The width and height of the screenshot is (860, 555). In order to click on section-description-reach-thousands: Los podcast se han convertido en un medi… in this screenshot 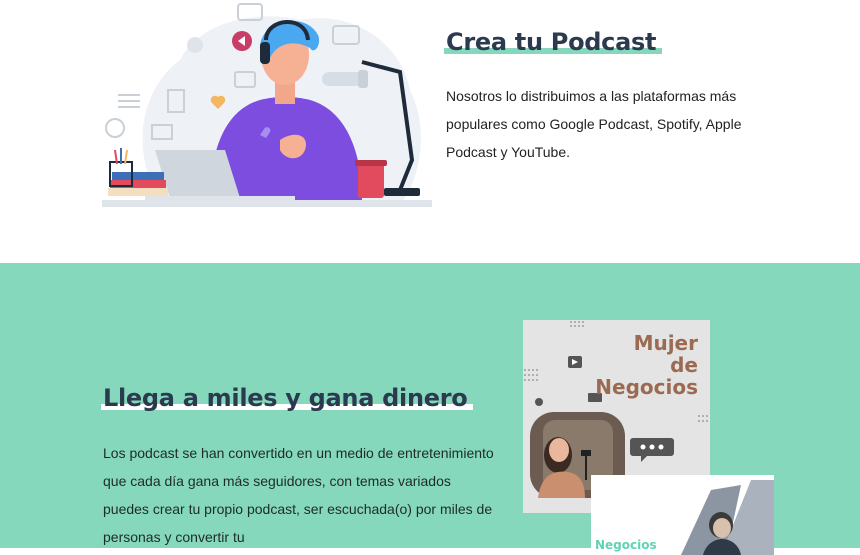, I will do `click(298, 495)`.